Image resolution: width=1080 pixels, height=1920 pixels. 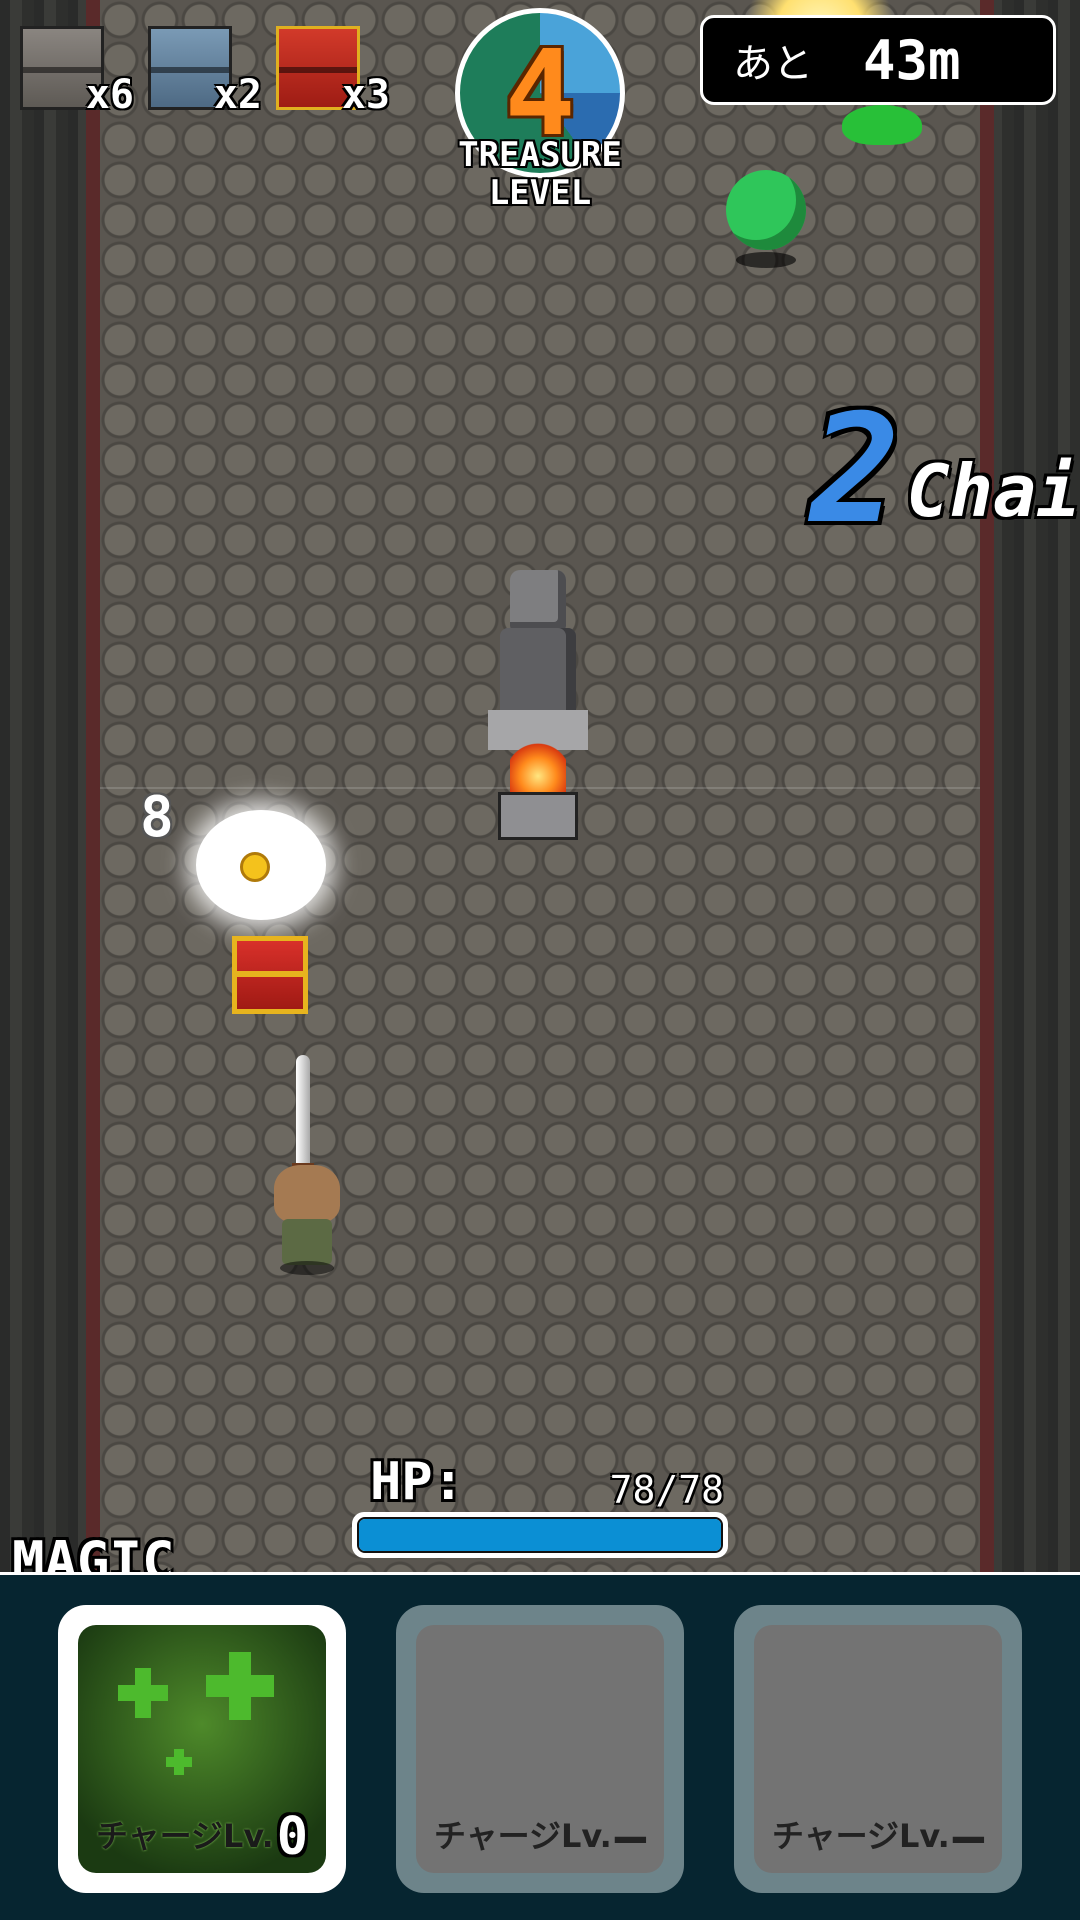 I want to click on chain-label: Chai, so click(x=993, y=491).